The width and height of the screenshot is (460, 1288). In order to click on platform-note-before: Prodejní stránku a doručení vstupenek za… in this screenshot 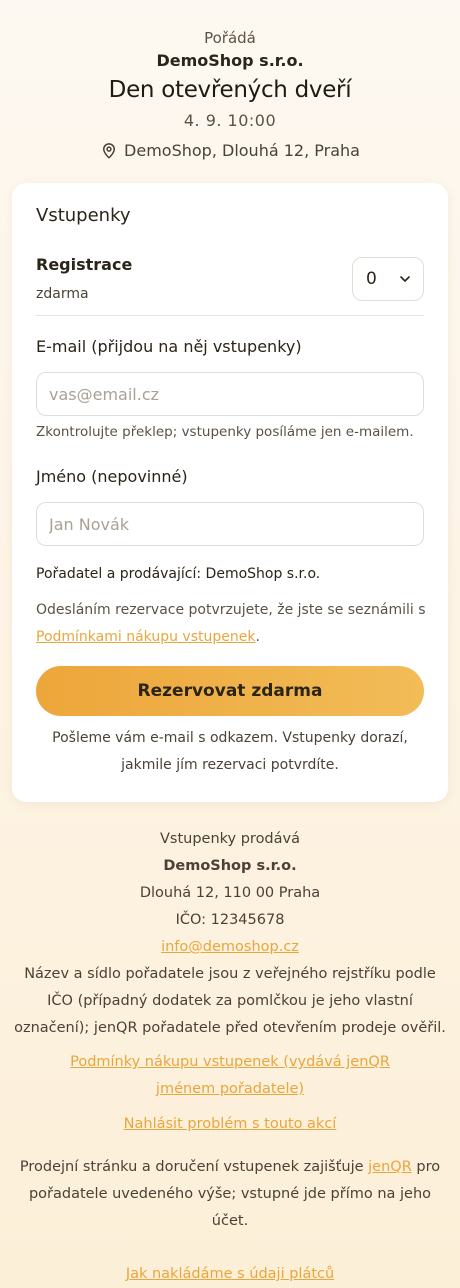, I will do `click(194, 1167)`.